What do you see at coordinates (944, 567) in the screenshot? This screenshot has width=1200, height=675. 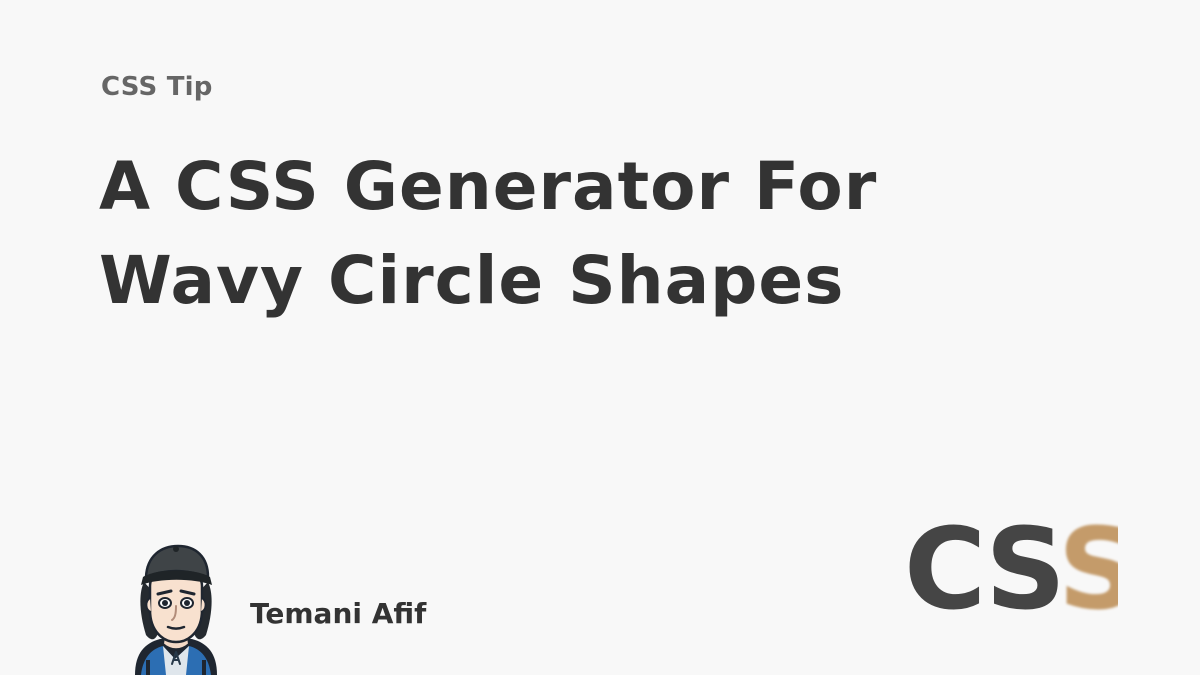 I see `logo-letter-c: C` at bounding box center [944, 567].